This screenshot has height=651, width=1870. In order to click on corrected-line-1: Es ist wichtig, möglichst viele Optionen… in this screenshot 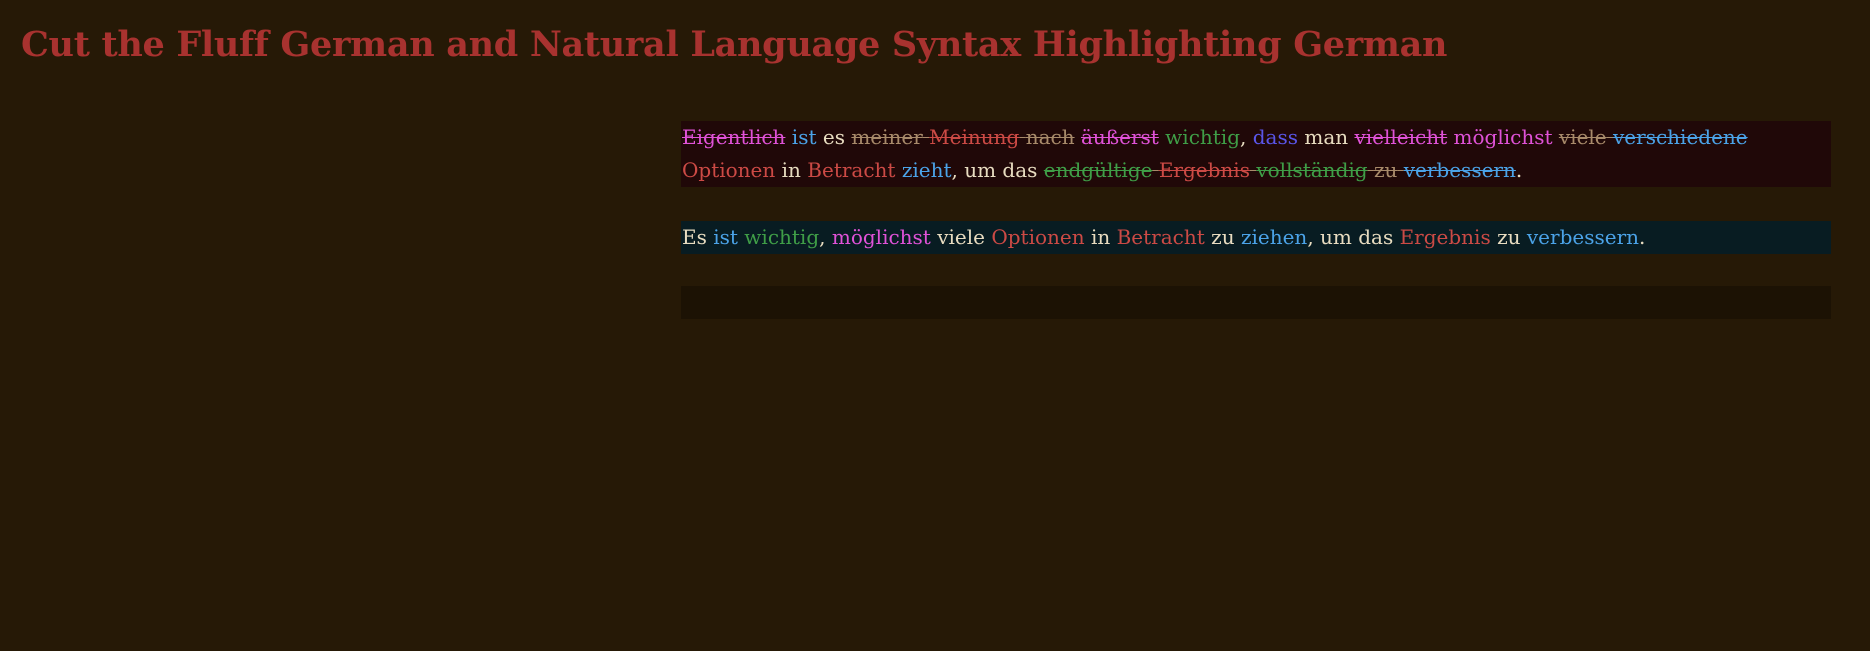, I will do `click(1256, 237)`.